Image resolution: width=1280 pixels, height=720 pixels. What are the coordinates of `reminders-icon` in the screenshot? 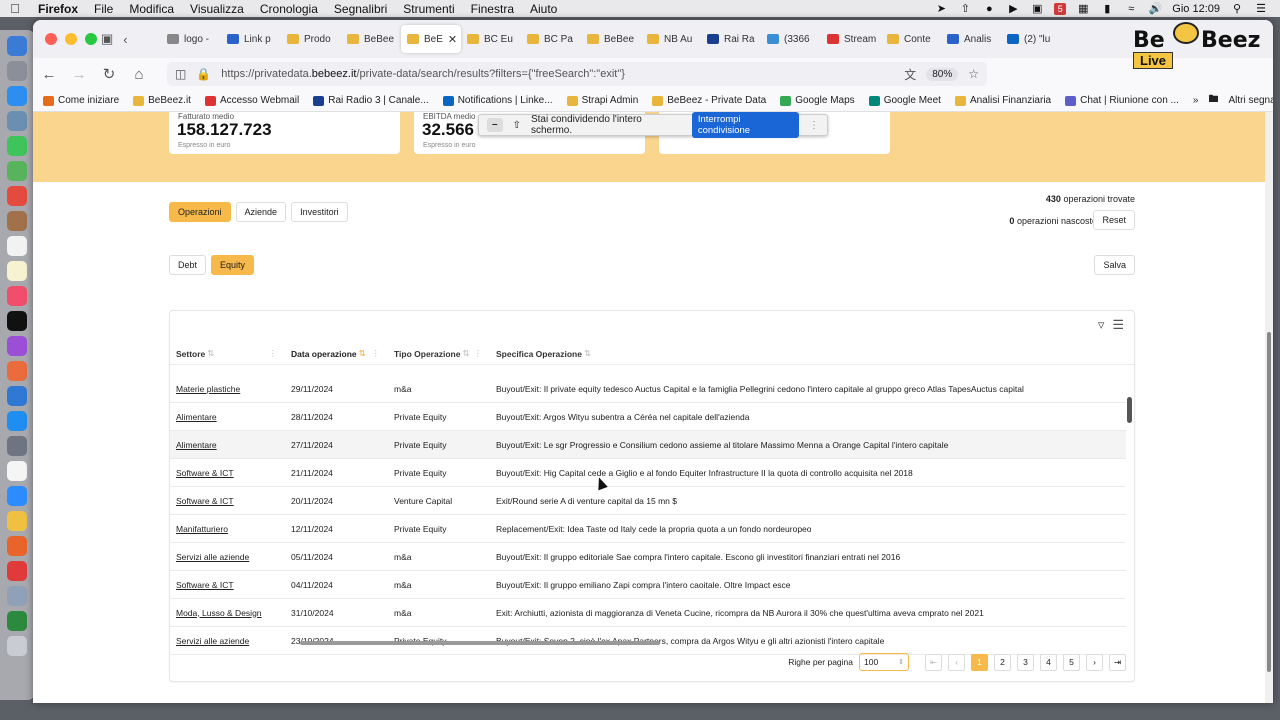 It's located at (17, 246).